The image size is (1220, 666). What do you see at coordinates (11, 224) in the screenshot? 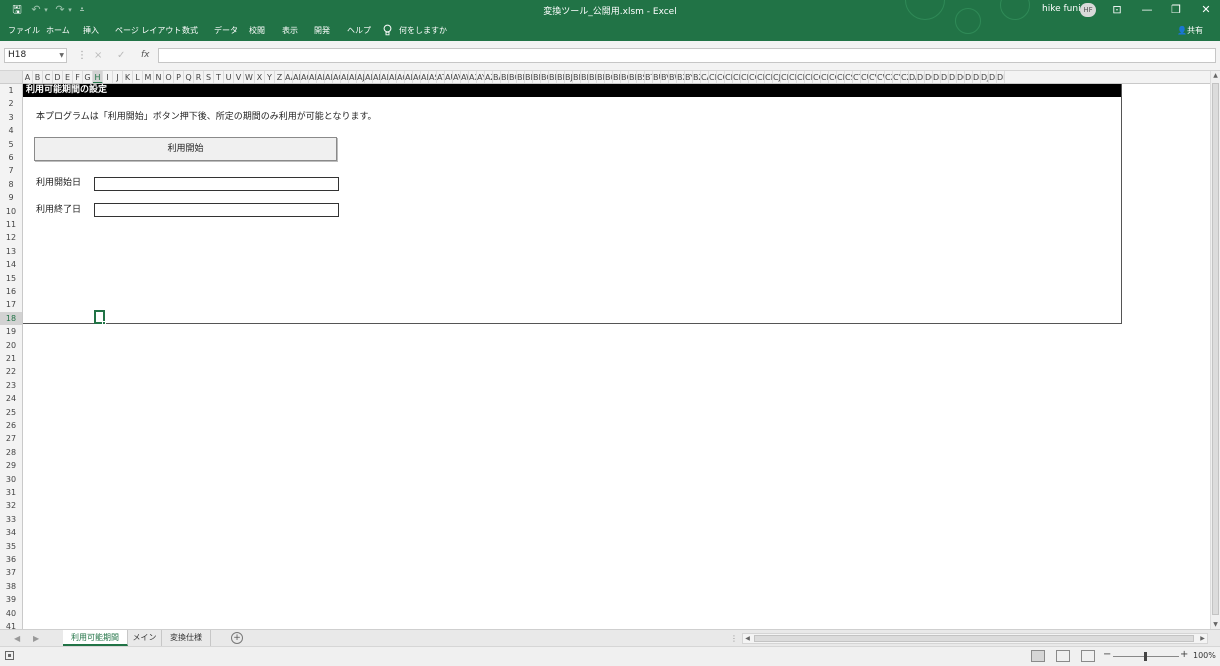
I see `row-header: 11` at bounding box center [11, 224].